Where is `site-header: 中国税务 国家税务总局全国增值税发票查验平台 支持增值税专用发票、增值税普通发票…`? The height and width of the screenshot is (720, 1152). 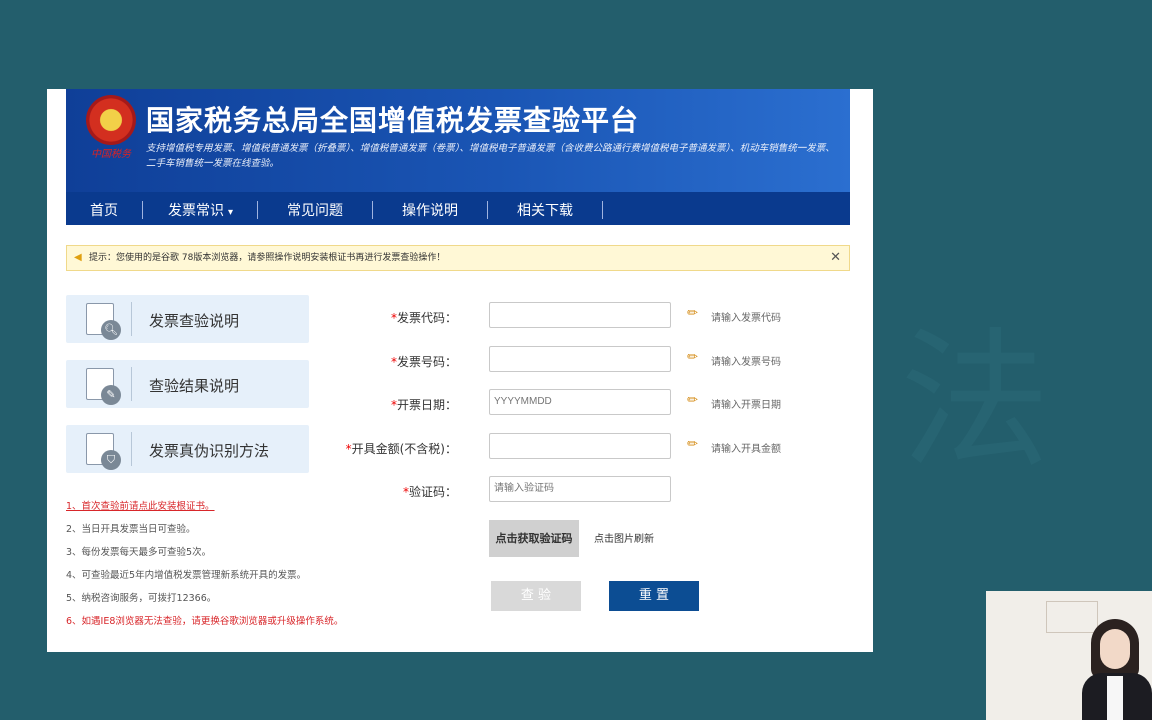
site-header: 中国税务 国家税务总局全国增值税发票查验平台 支持增值税专用发票、增值税普通发票… is located at coordinates (458, 157).